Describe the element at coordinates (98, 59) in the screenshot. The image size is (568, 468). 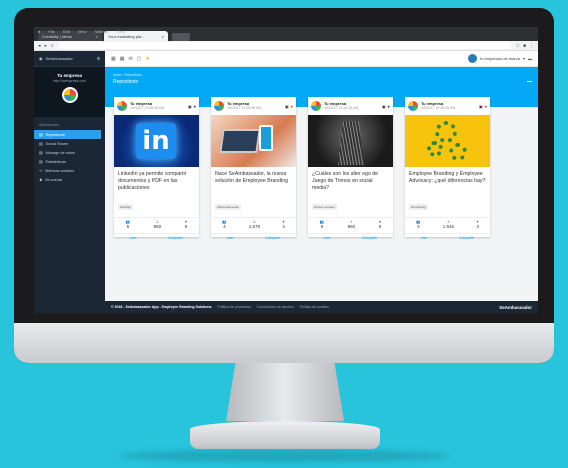
I see `hamburger-icon: ≡` at that location.